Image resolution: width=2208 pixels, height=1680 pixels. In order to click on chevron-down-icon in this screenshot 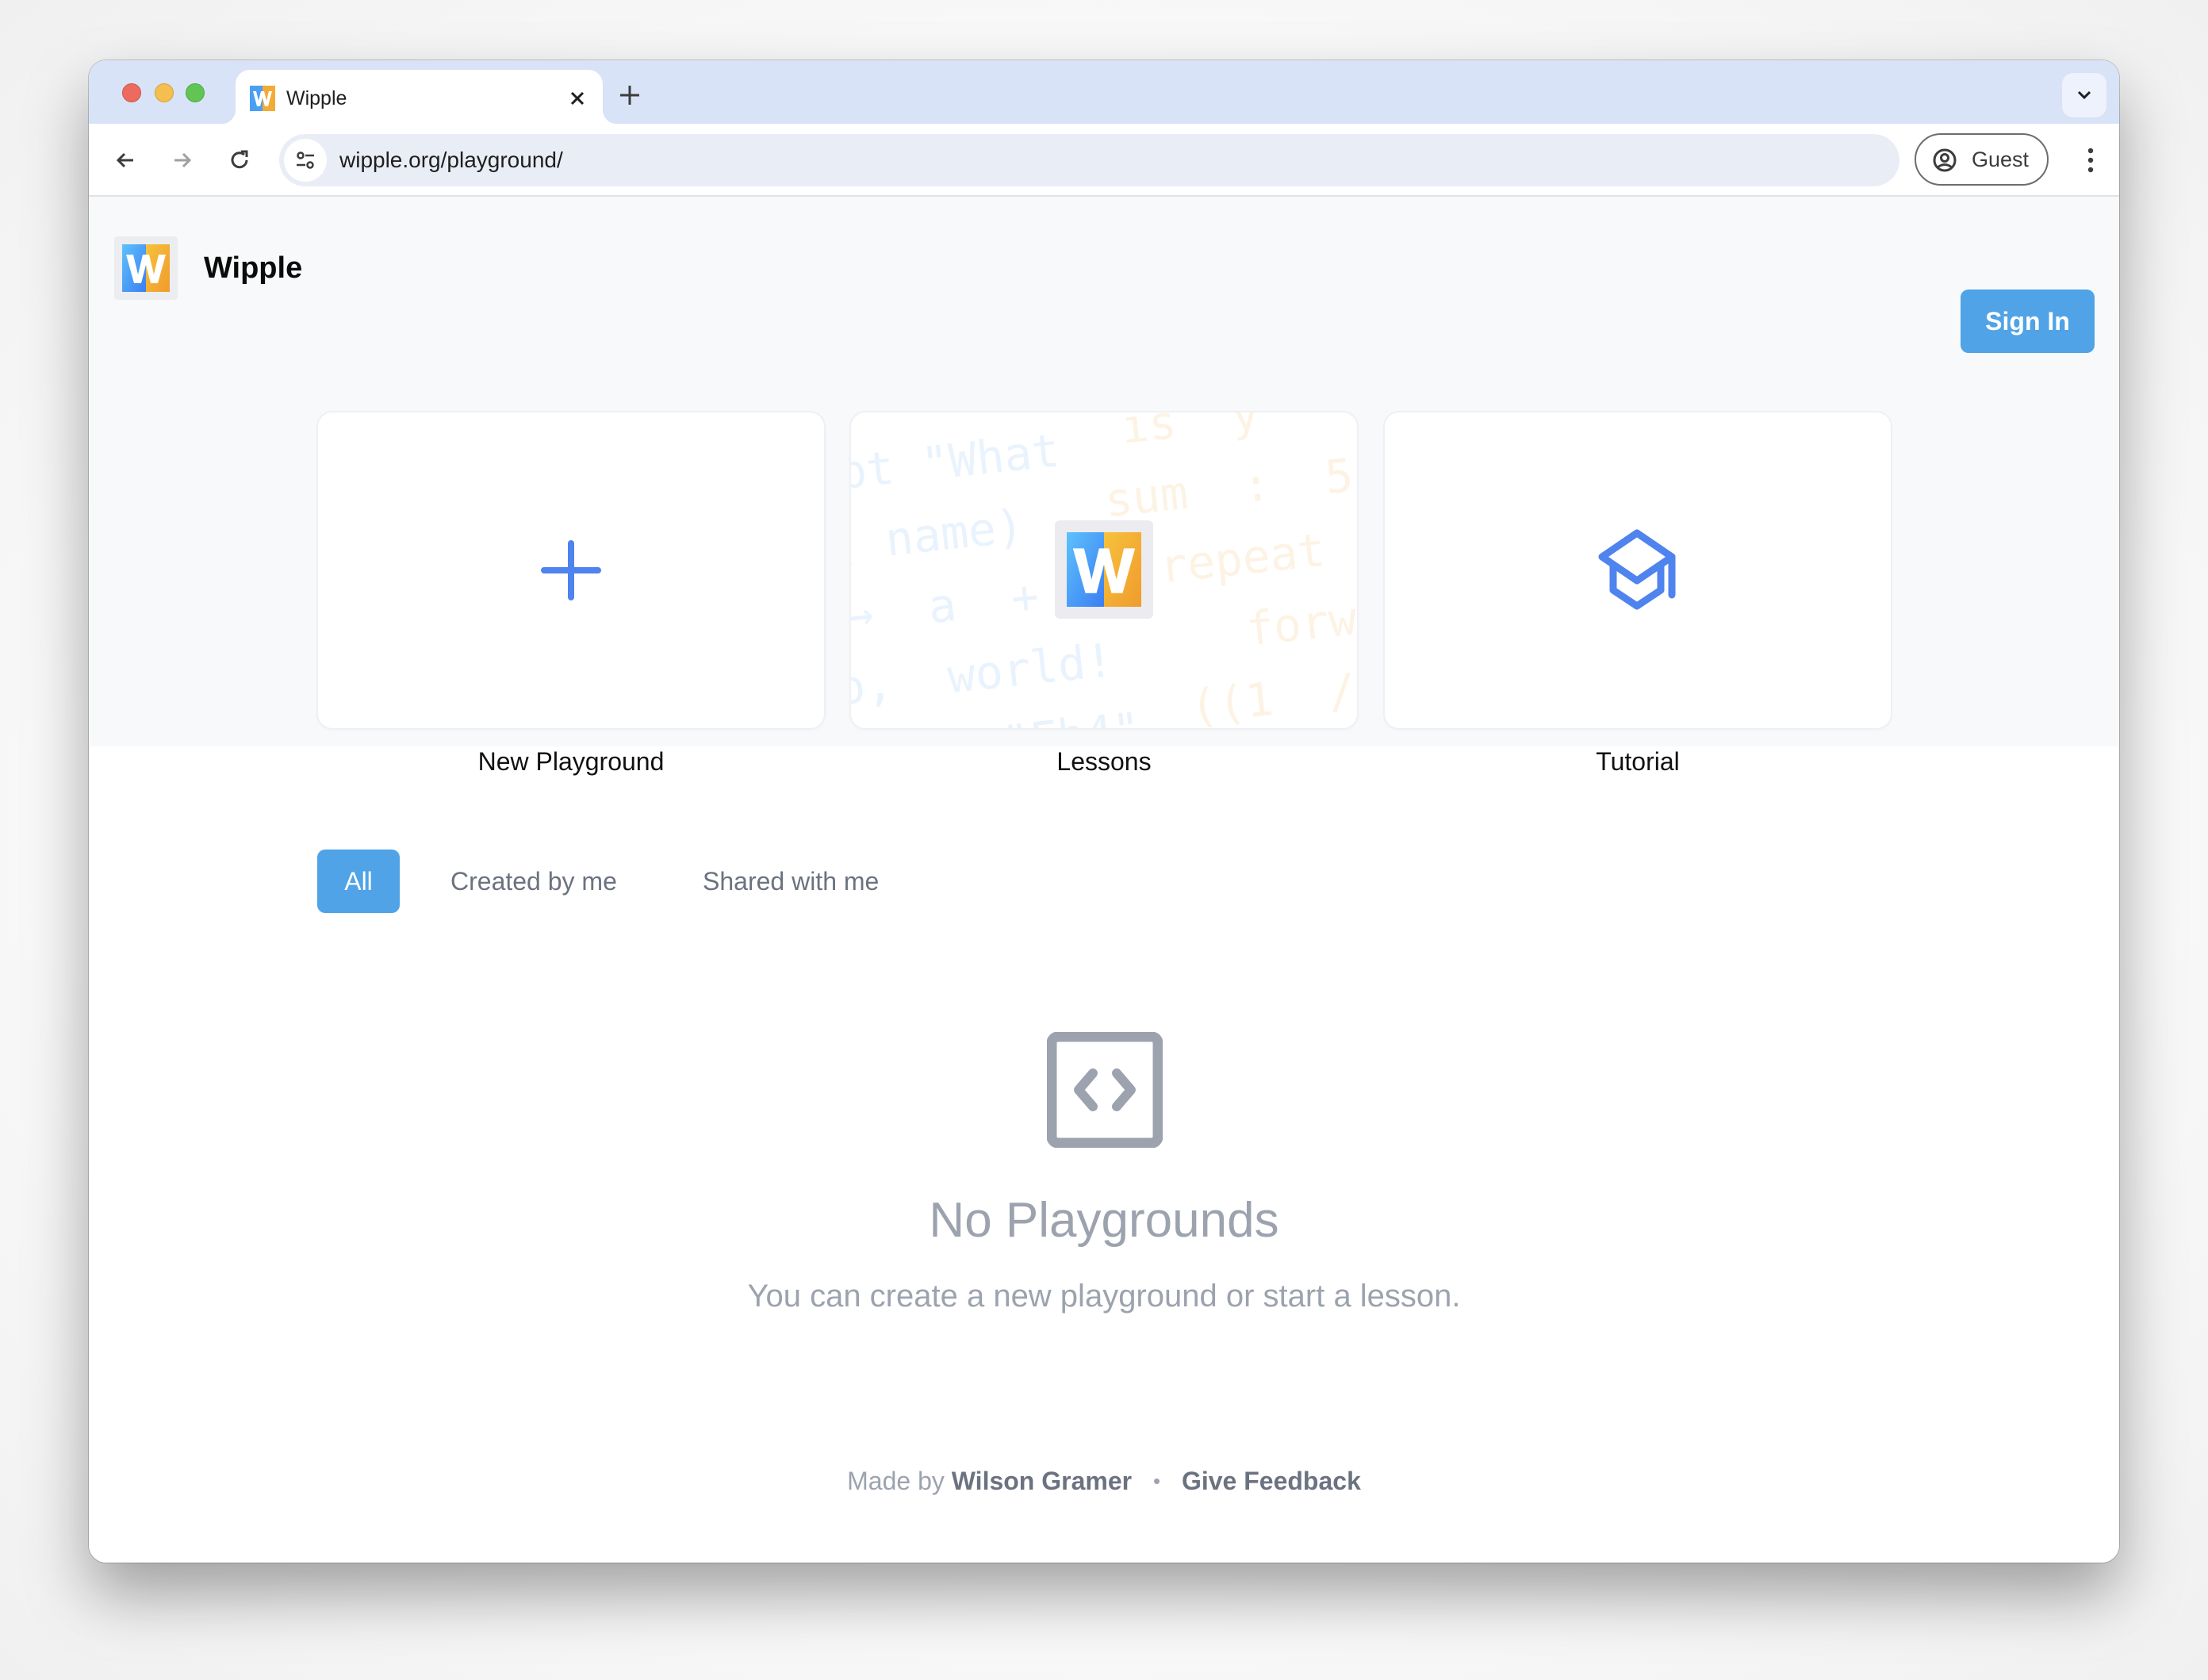, I will do `click(2084, 95)`.